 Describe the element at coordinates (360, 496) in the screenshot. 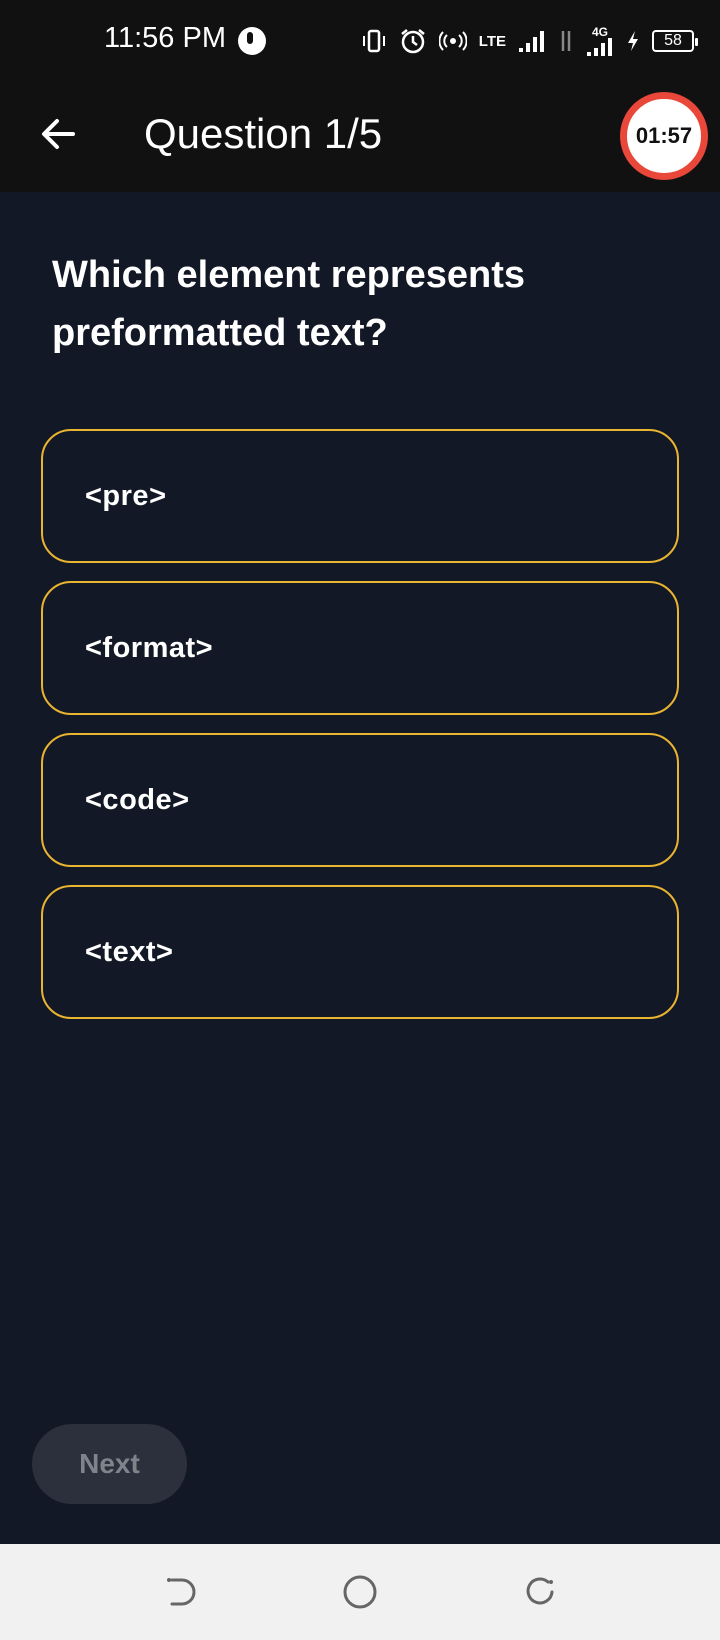

I see `answer-option: <pre>` at that location.